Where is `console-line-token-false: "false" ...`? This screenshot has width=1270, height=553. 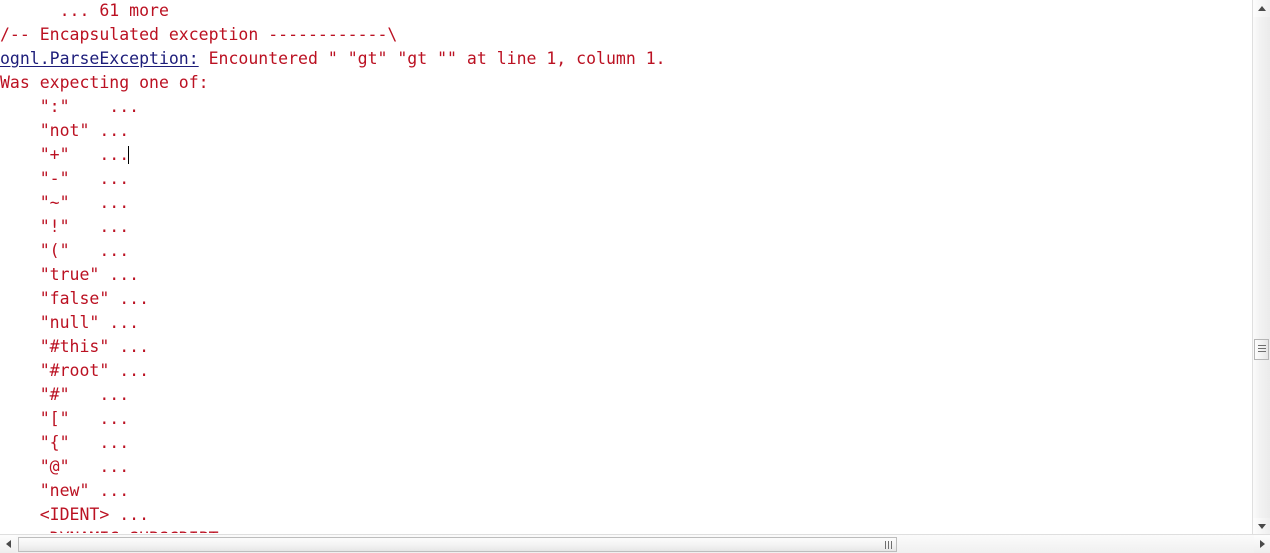
console-line-token-false: "false" ... is located at coordinates (626, 299).